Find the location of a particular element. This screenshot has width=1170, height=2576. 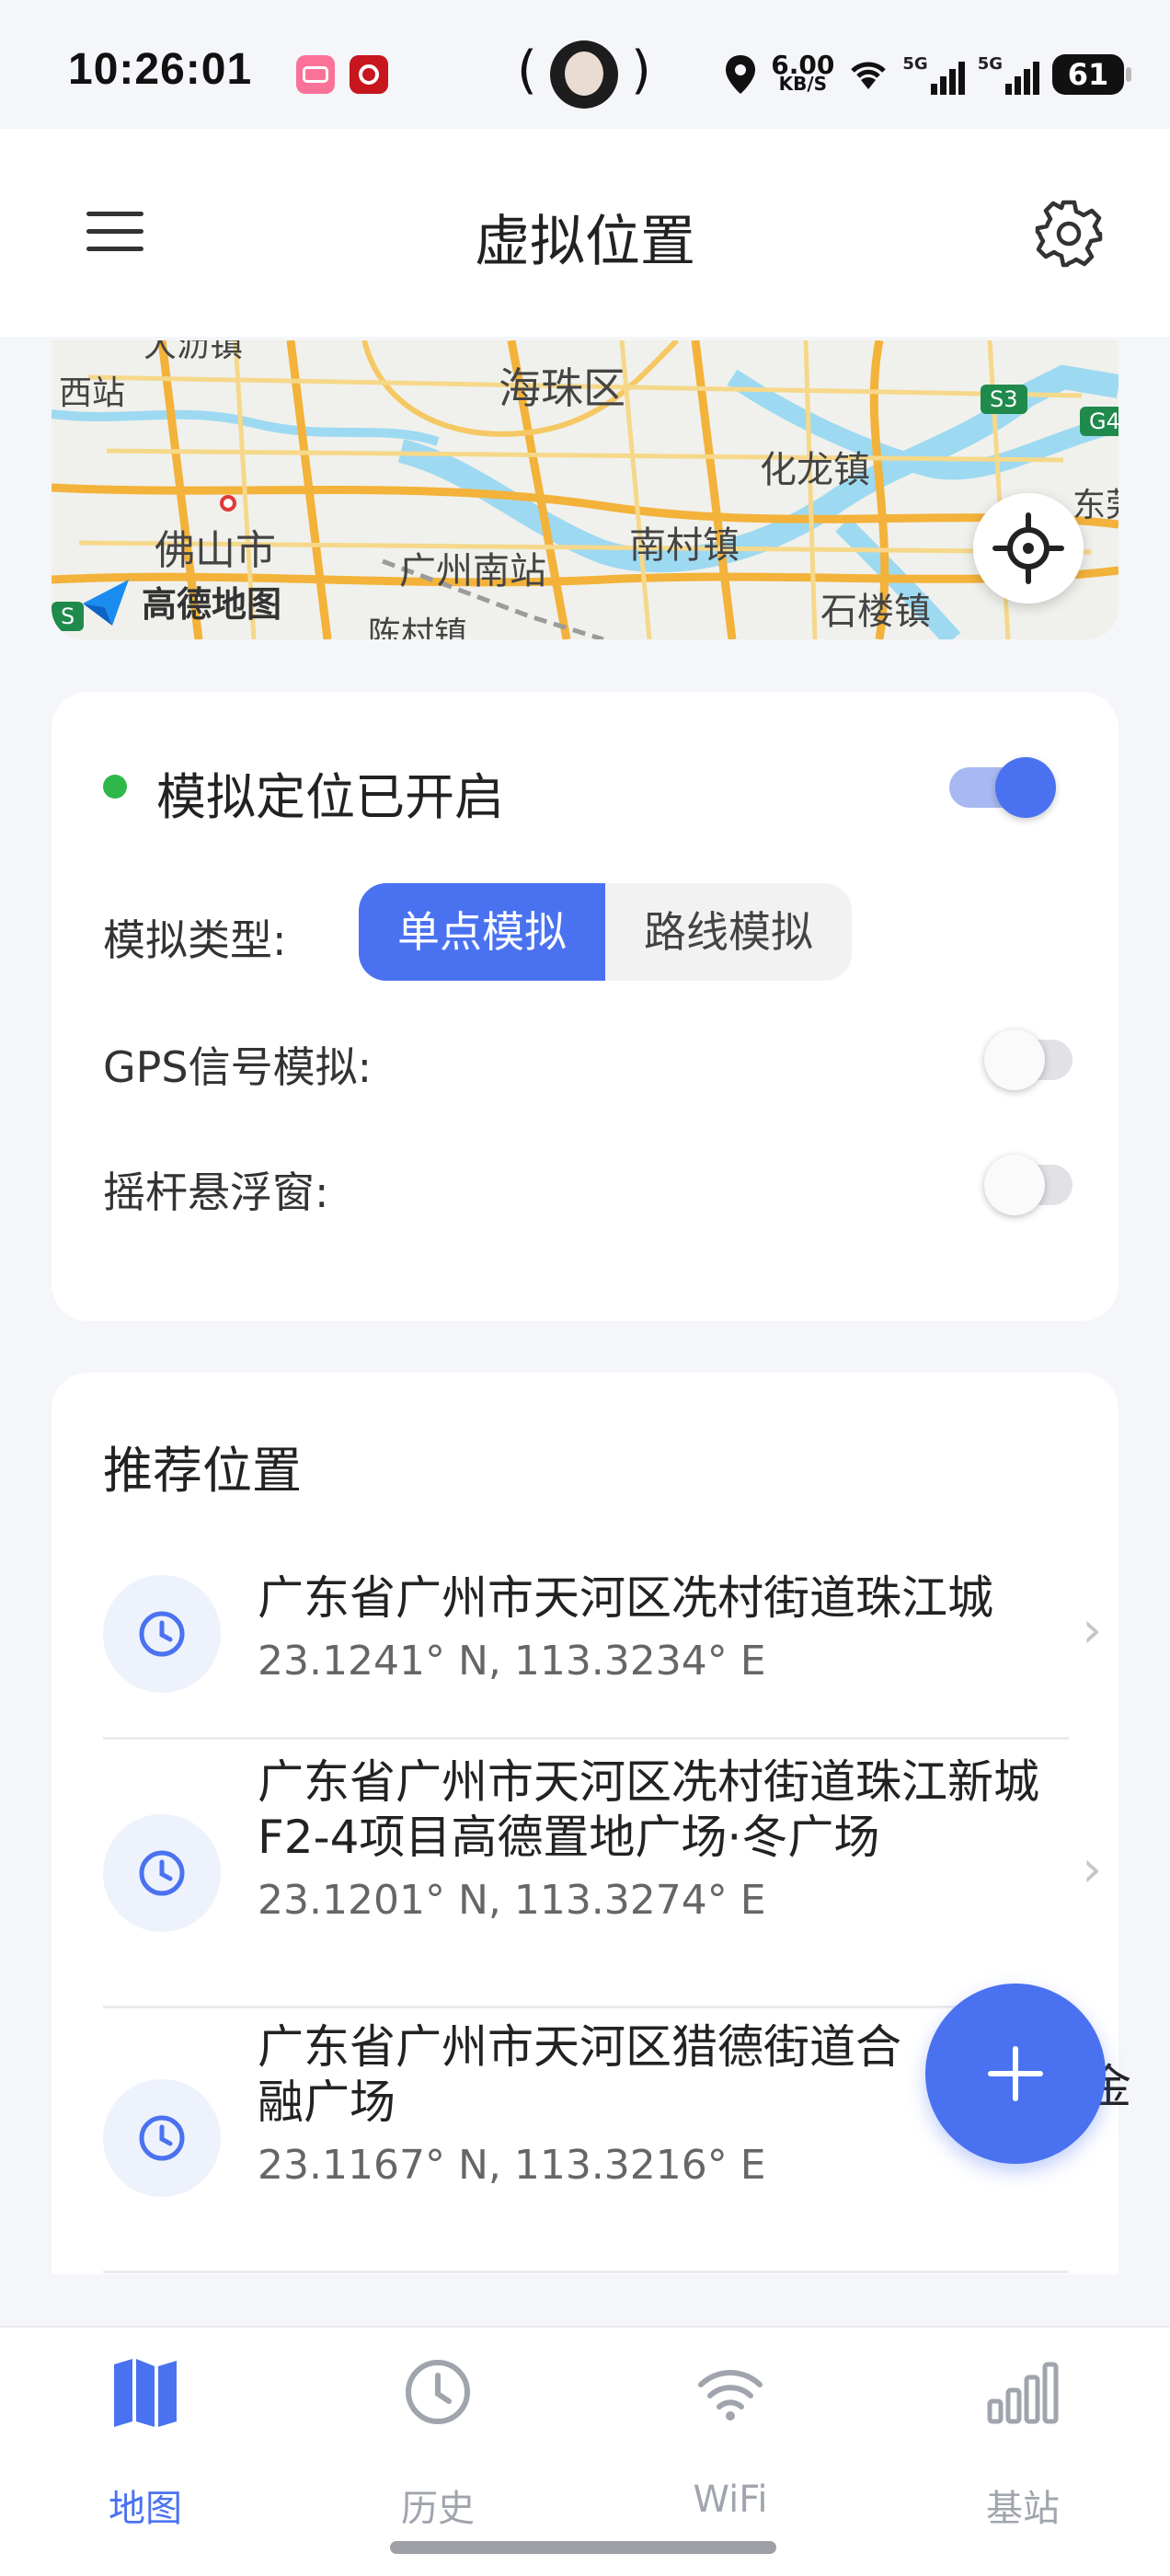

nav-label: 历史 is located at coordinates (438, 2509).